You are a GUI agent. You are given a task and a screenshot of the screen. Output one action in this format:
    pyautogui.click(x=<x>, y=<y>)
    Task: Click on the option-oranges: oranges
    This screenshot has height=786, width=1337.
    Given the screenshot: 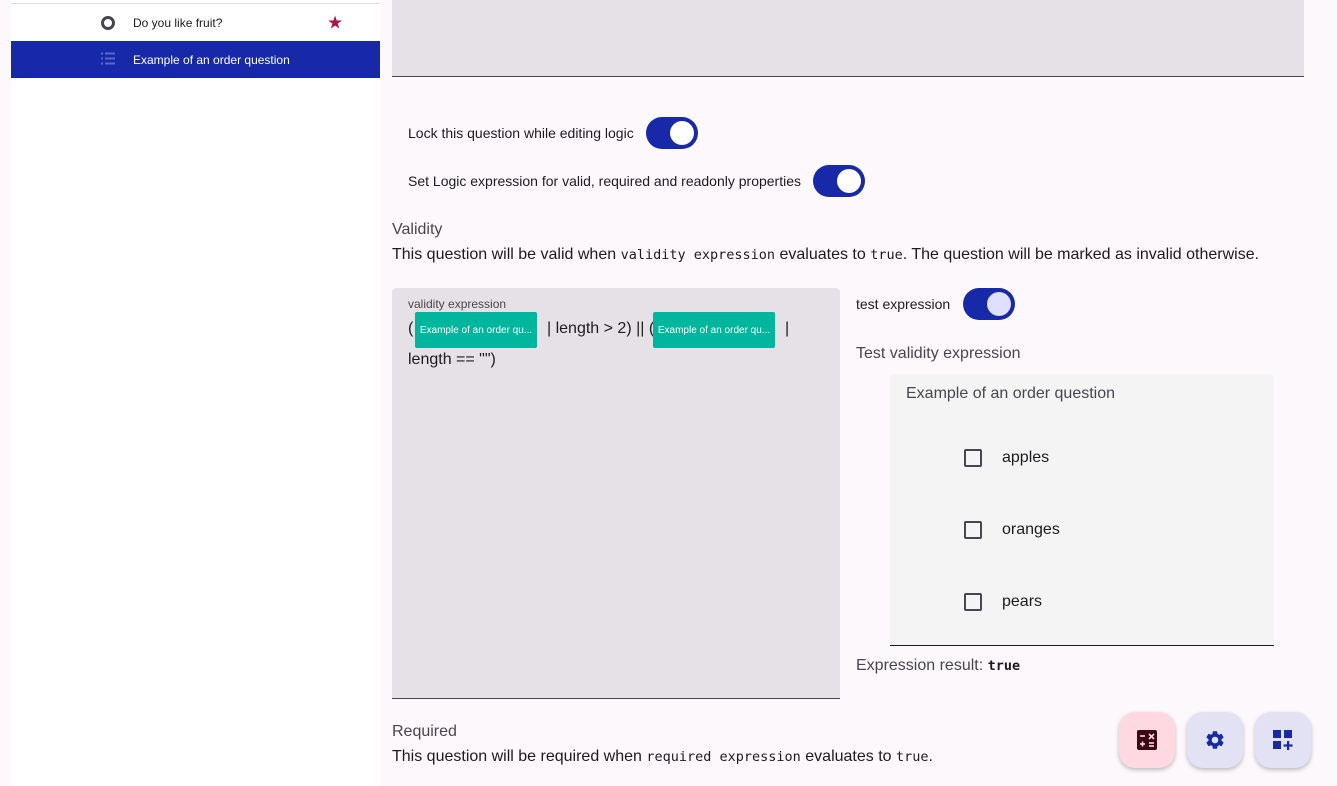 What is the action you would take?
    pyautogui.click(x=1012, y=530)
    